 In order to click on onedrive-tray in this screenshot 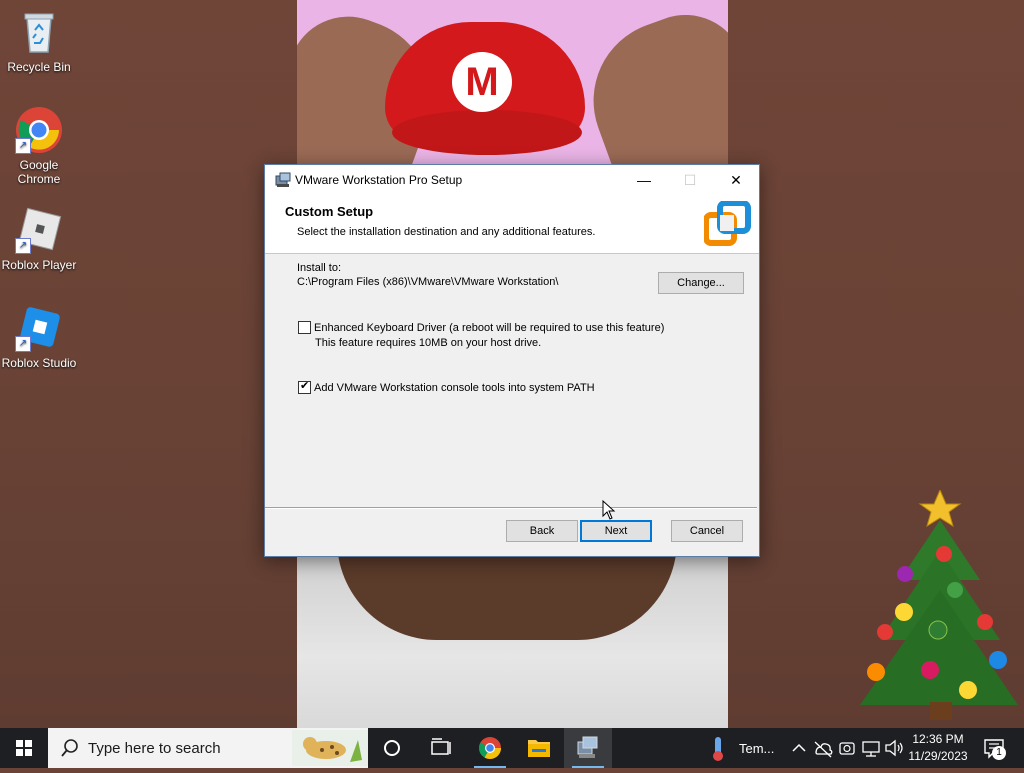, I will do `click(823, 748)`.